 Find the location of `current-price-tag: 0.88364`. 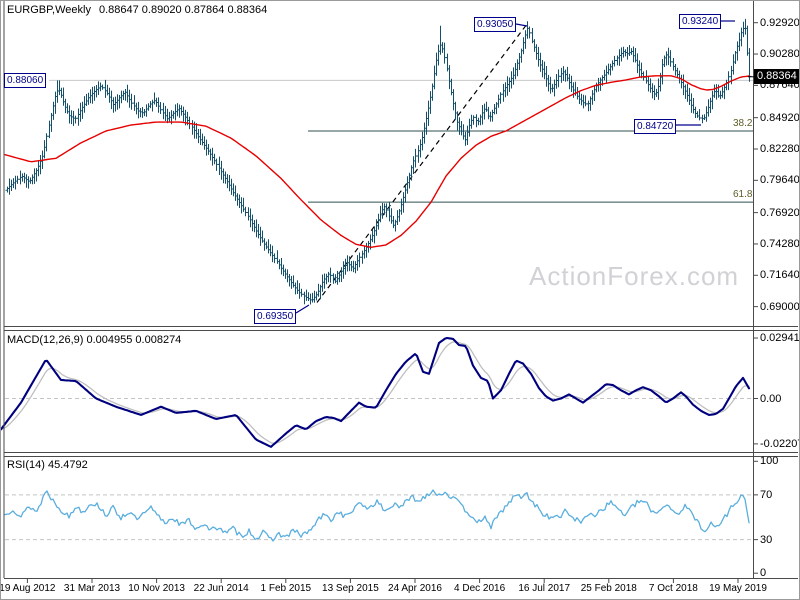

current-price-tag: 0.88364 is located at coordinates (776, 77).